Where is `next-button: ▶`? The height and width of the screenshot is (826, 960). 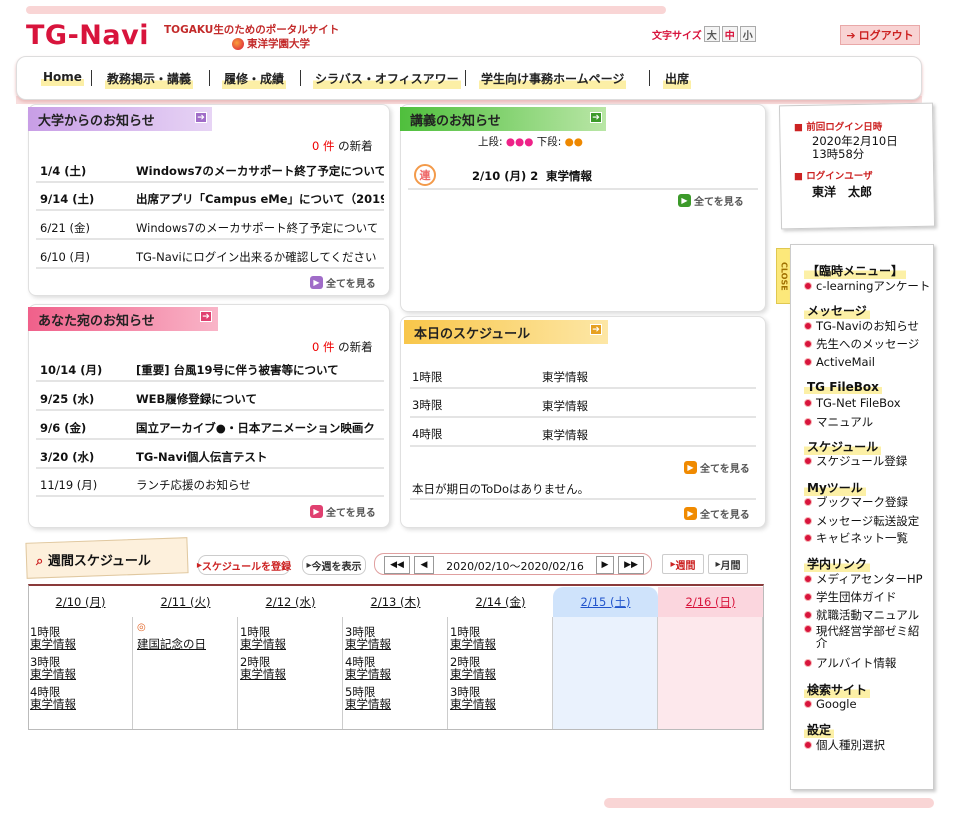
next-button: ▶ is located at coordinates (605, 565).